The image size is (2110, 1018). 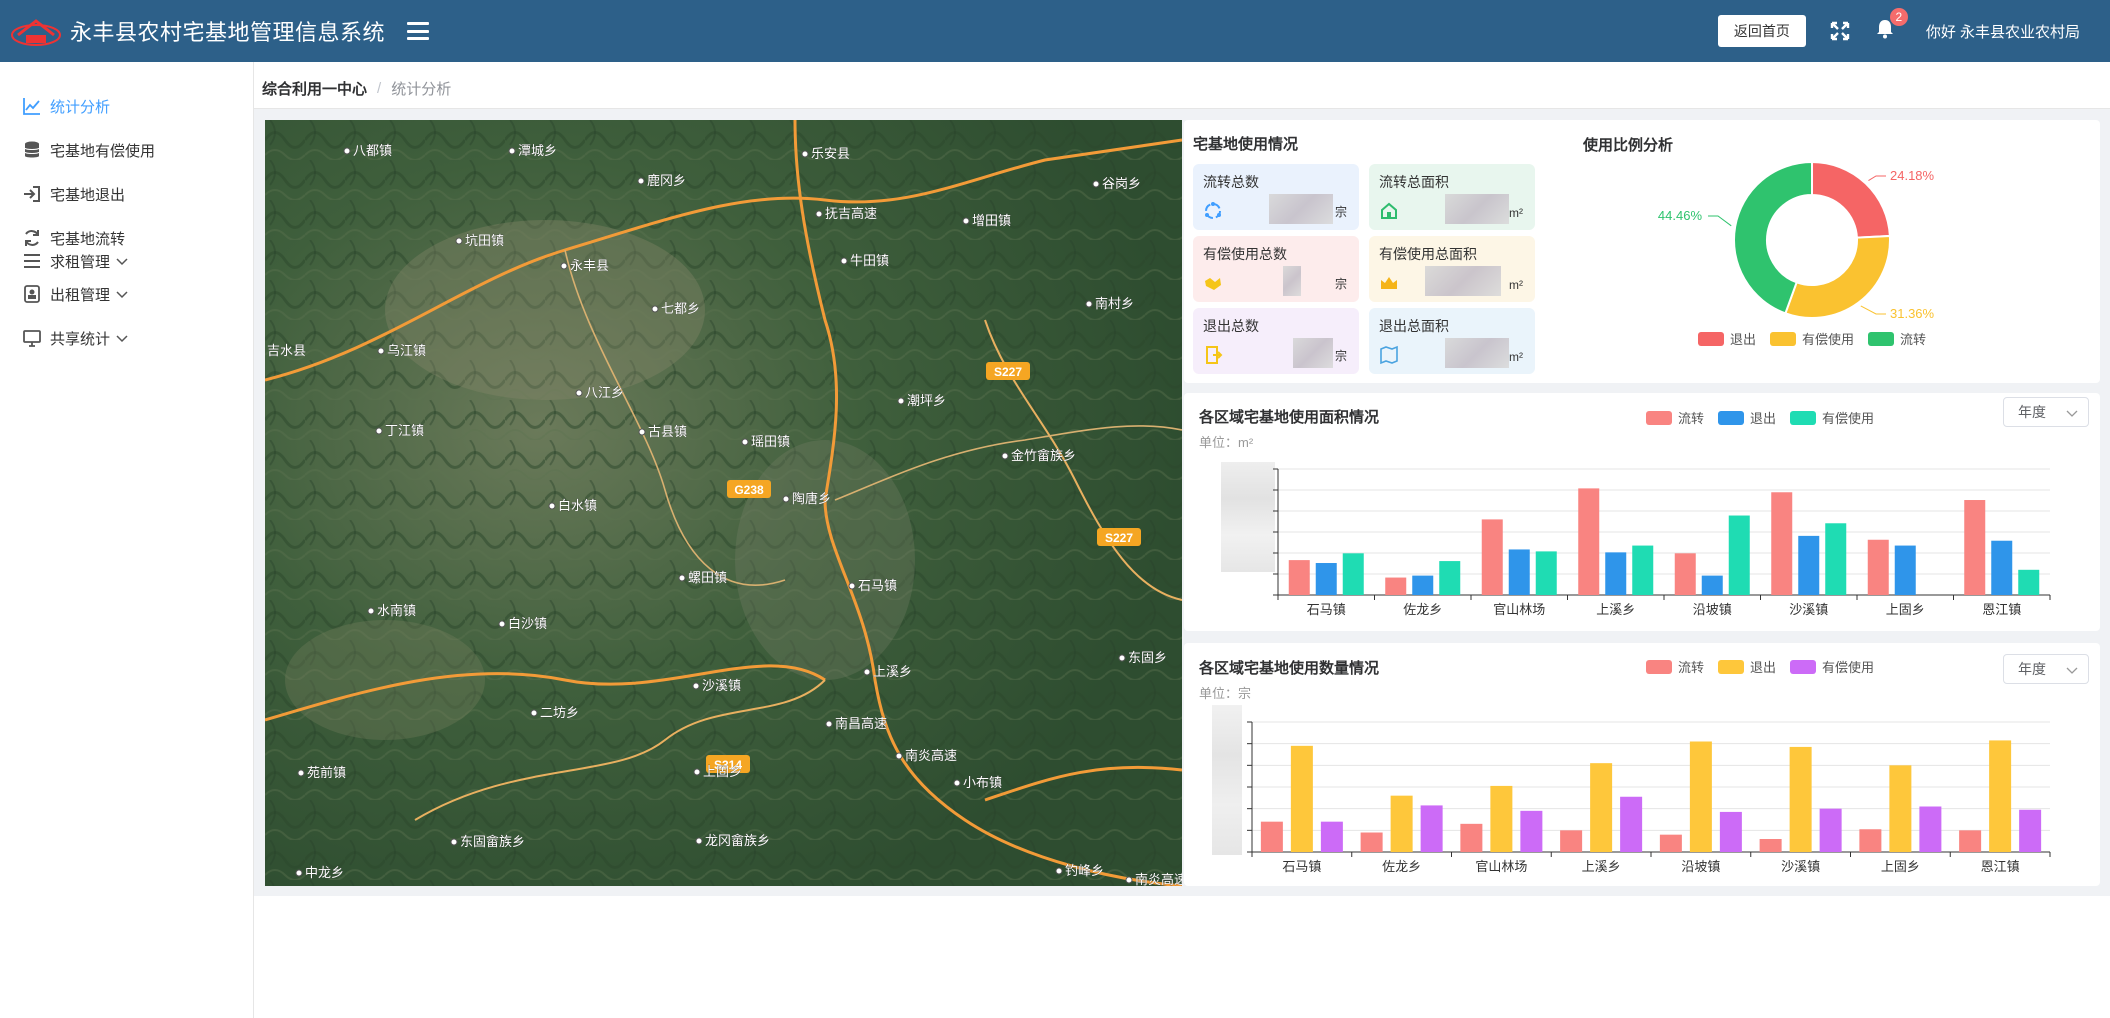 I want to click on stat-transfer-count: 流转总数 宗, so click(x=1276, y=197).